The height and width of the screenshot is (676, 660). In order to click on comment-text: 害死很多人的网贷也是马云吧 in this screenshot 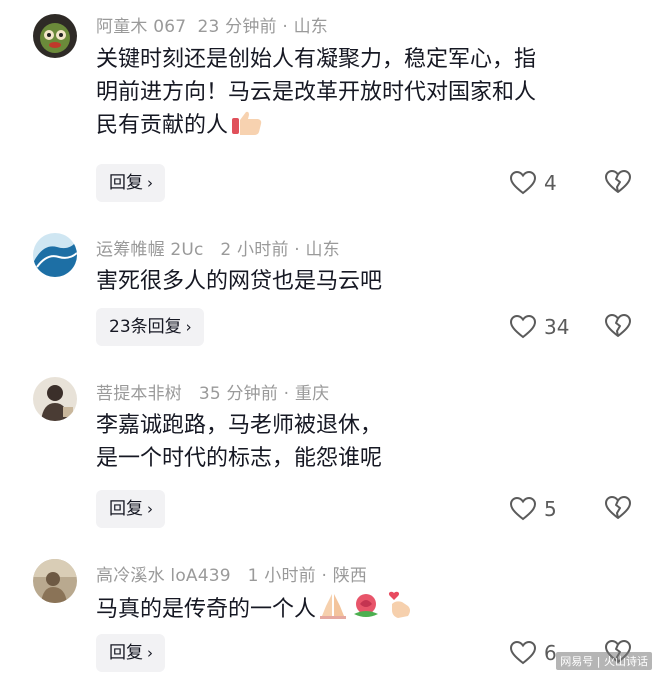, I will do `click(366, 281)`.